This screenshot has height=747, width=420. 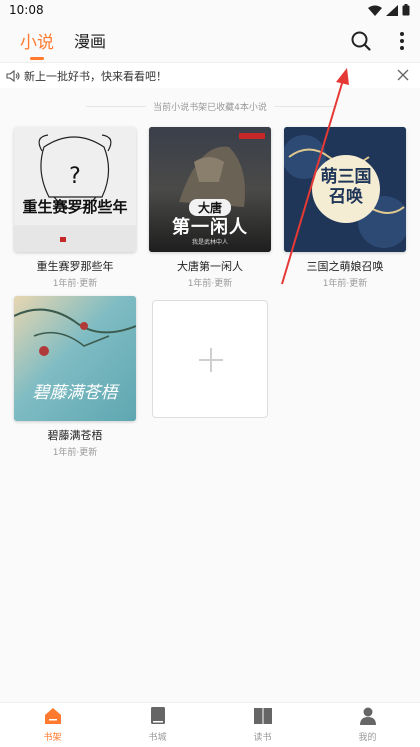 What do you see at coordinates (13, 76) in the screenshot?
I see `speaker-icon` at bounding box center [13, 76].